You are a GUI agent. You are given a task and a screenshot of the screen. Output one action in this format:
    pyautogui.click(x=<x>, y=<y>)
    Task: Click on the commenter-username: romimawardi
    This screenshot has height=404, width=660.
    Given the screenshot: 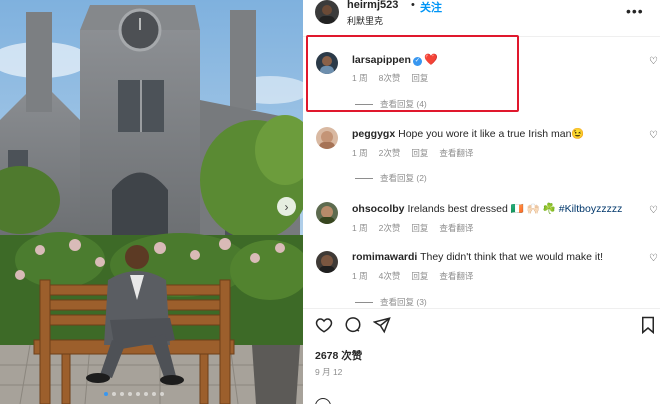 What is the action you would take?
    pyautogui.click(x=384, y=257)
    